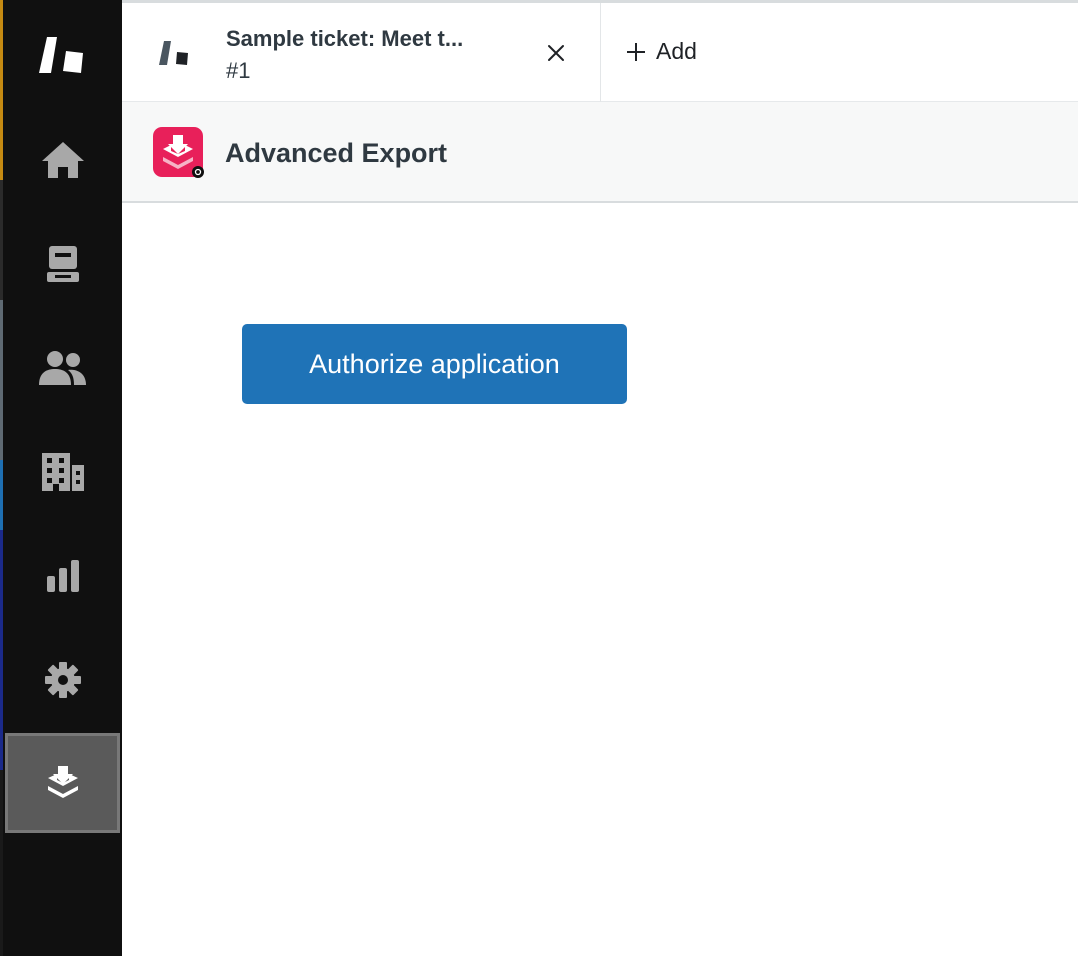  I want to click on app-title: Advanced Export, so click(336, 153).